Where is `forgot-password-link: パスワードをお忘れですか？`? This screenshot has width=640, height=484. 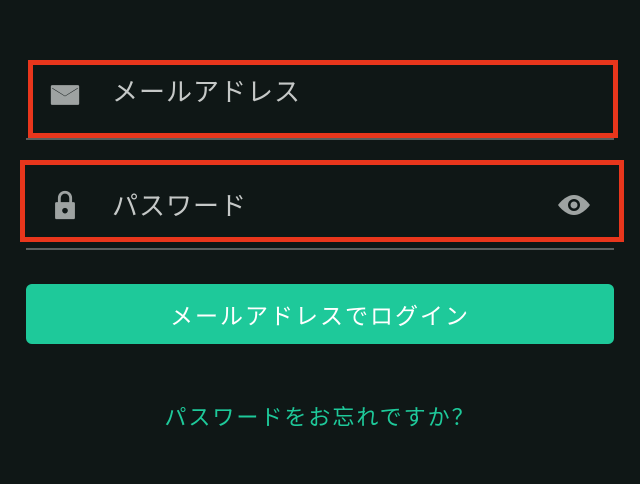
forgot-password-link: パスワードをお忘れですか？ is located at coordinates (320, 416).